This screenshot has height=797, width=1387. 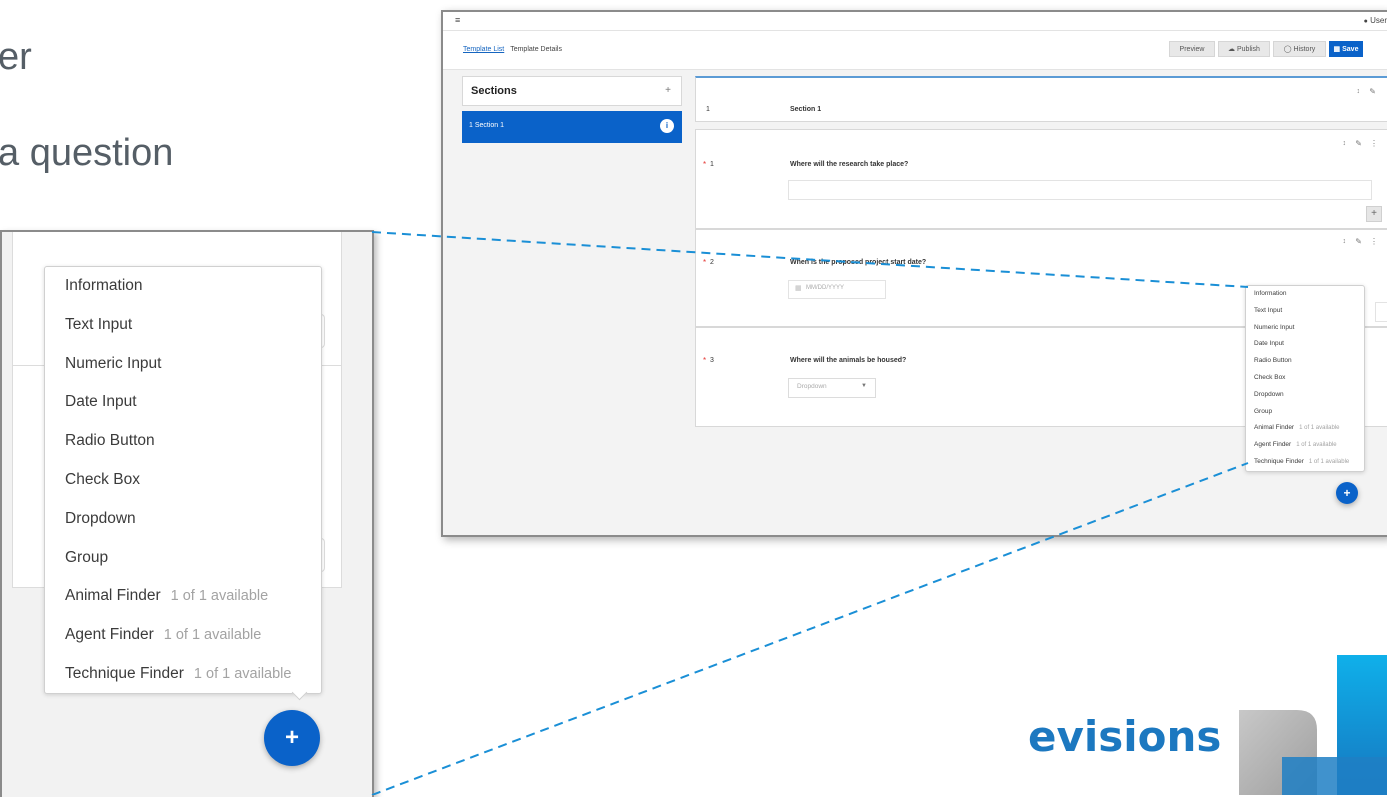 I want to click on hamburger-menu-icon: ≡, so click(x=457, y=20).